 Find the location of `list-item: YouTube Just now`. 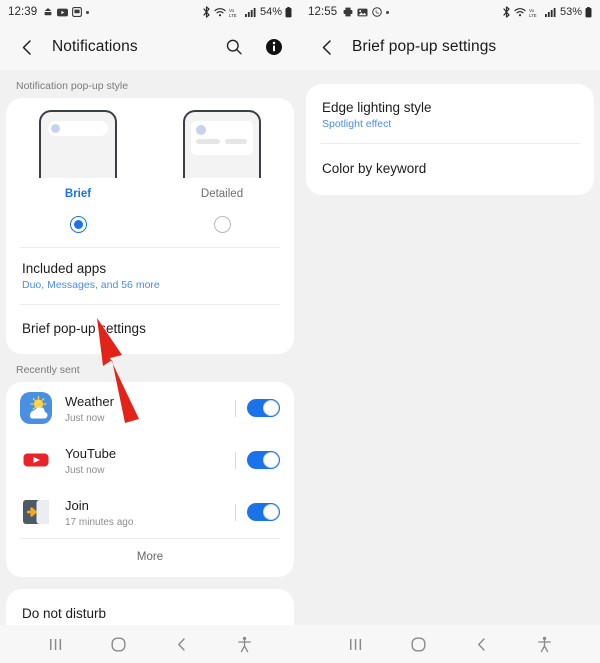

list-item: YouTube Just now is located at coordinates (150, 460).